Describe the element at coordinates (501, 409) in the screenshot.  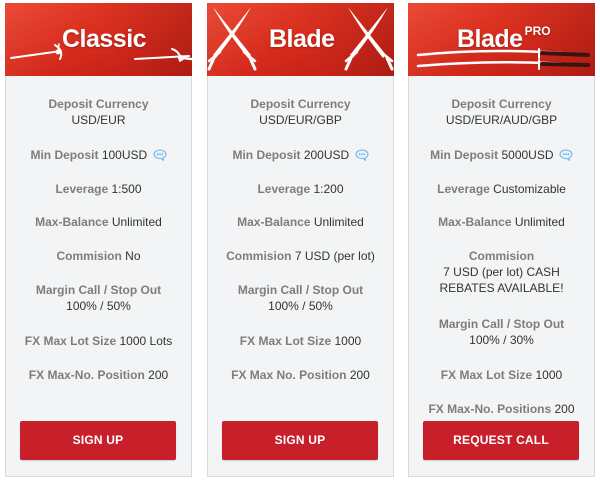
I see `fx-max-positions: FX Max-No. Positions 200` at that location.